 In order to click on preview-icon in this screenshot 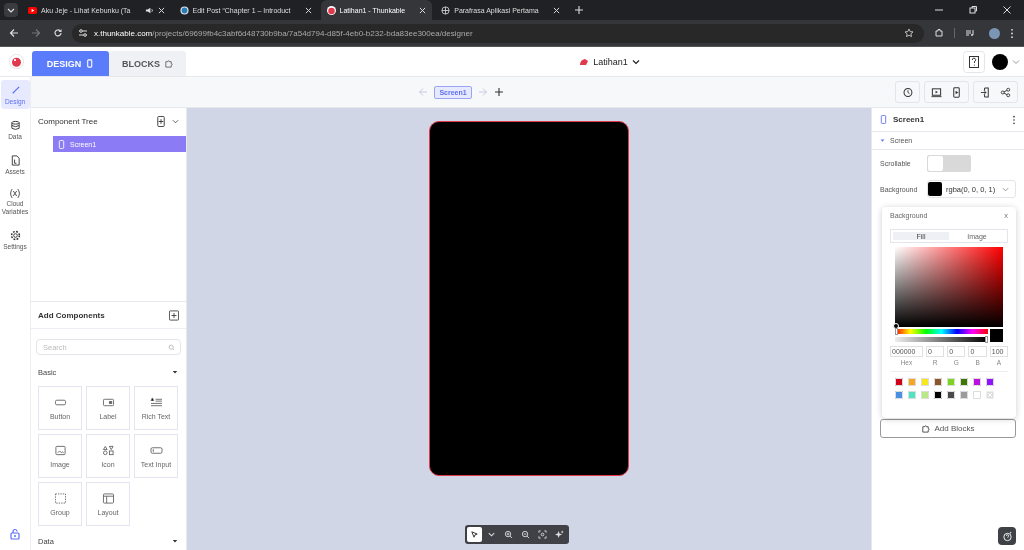, I will do `click(936, 92)`.